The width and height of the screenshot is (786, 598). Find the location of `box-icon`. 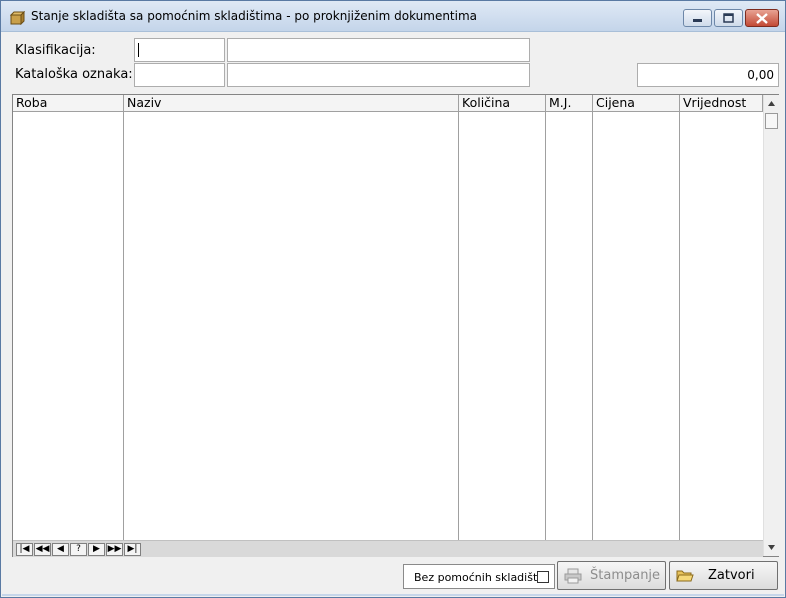

box-icon is located at coordinates (17, 18).